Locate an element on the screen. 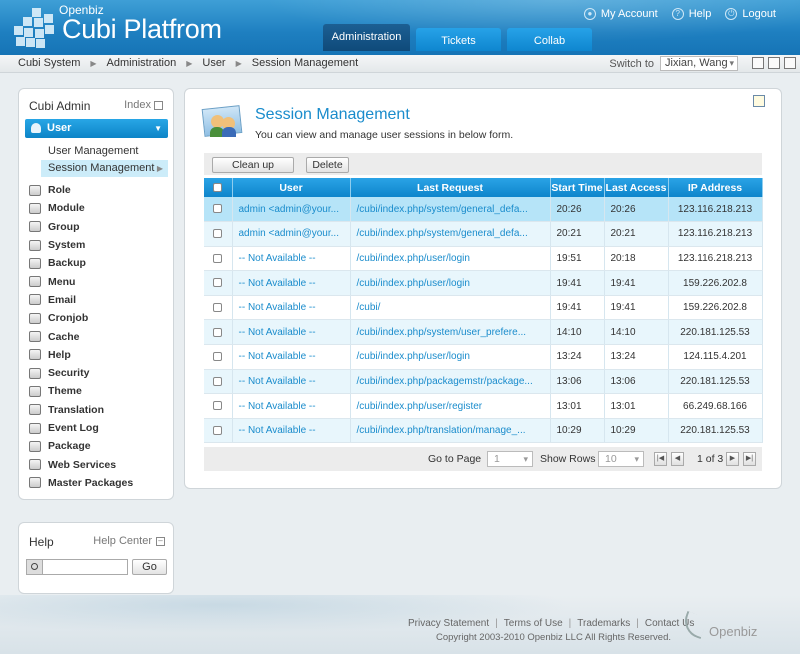  help-link: ? Help is located at coordinates (691, 14).